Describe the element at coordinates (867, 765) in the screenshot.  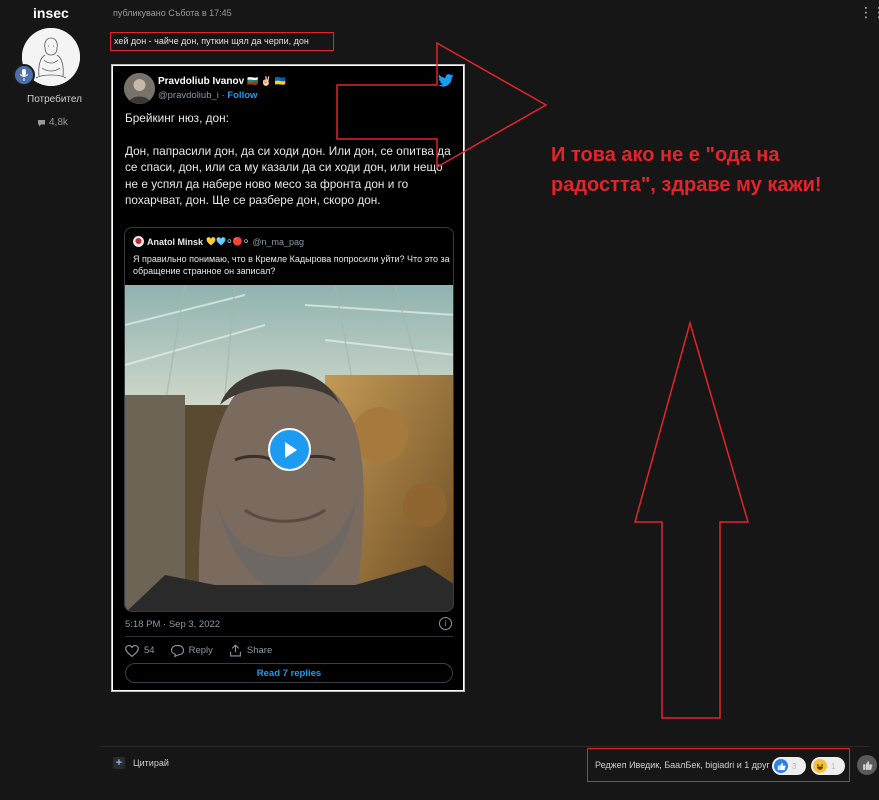
I see `react-button-icon` at that location.